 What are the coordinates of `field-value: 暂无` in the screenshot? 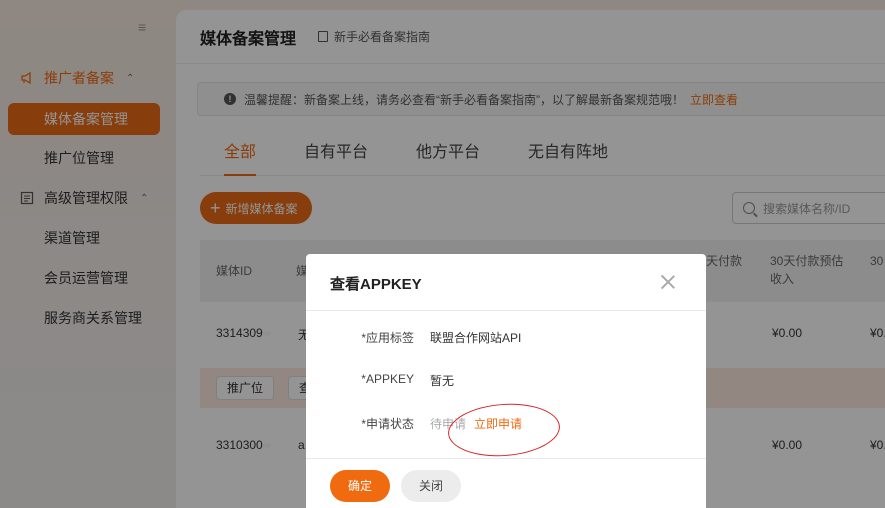 It's located at (442, 381).